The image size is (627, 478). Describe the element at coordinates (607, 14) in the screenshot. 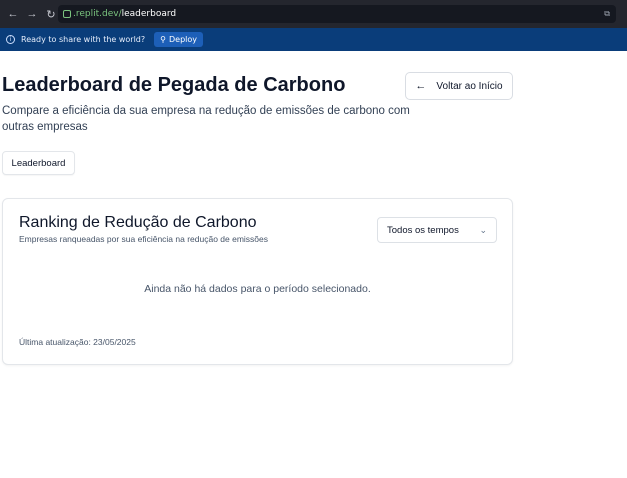

I see `open-tab-icon: ⧉` at that location.